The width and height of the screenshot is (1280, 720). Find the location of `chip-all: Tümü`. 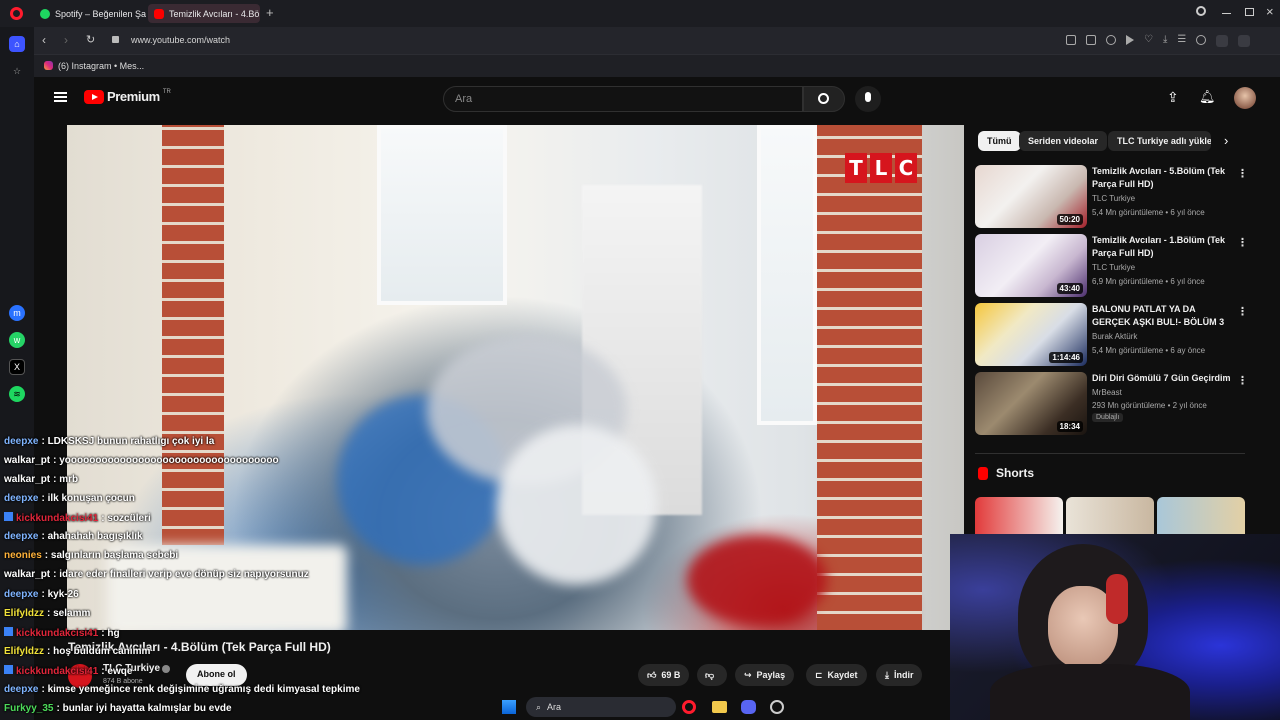

chip-all: Tümü is located at coordinates (999, 141).